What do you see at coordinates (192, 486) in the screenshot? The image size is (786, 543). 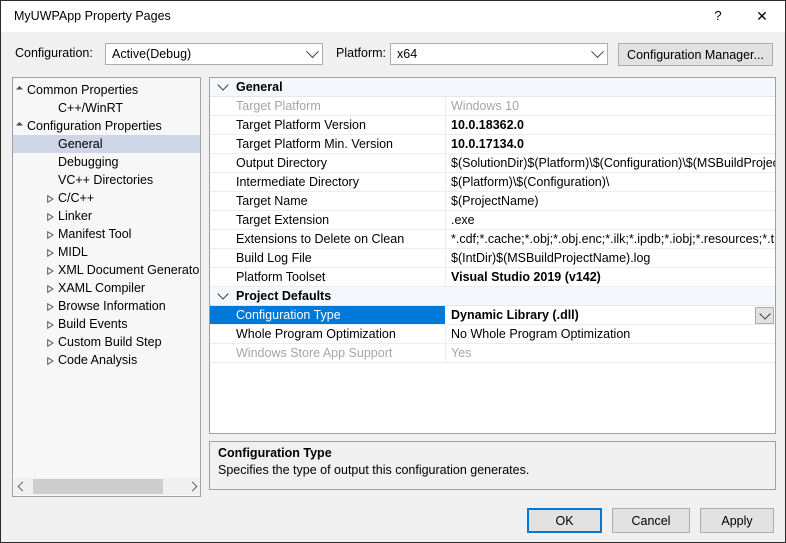 I see `chevron-right-icon` at bounding box center [192, 486].